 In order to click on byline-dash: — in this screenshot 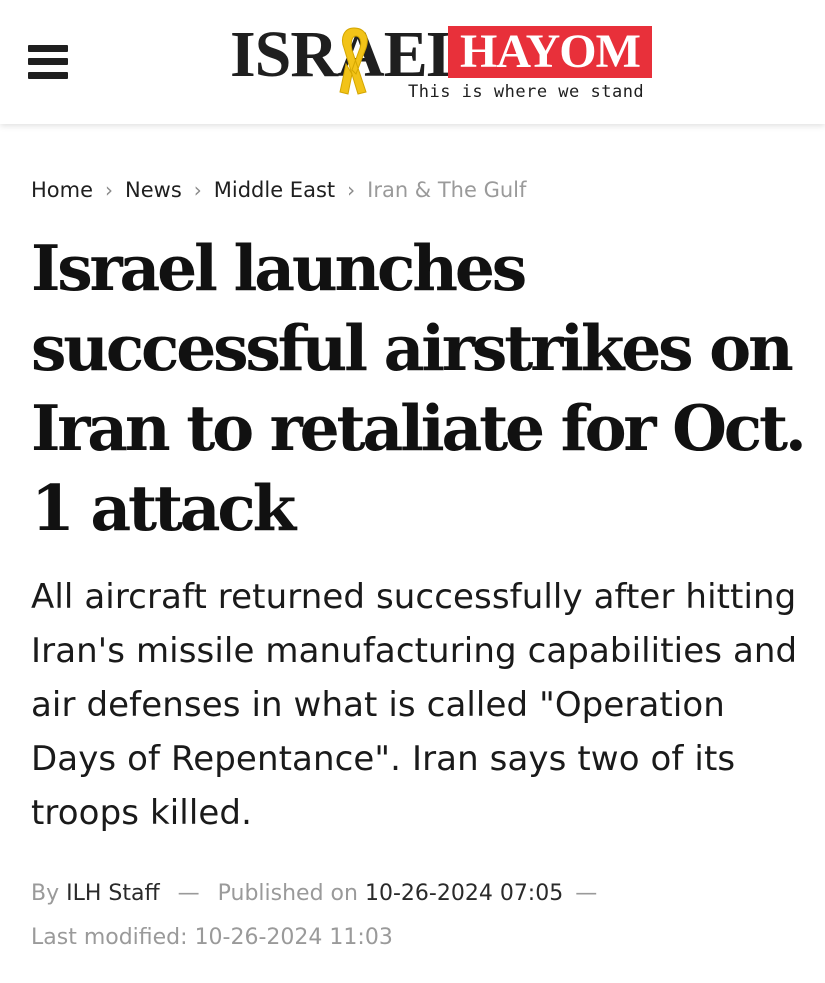, I will do `click(188, 893)`.